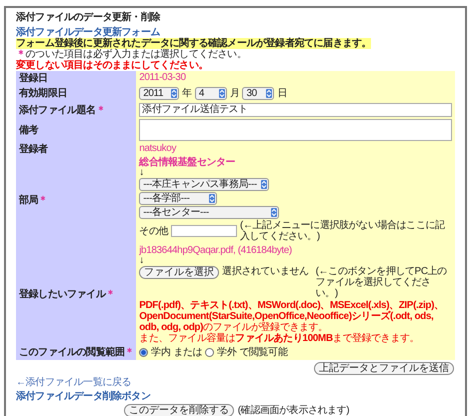  Describe the element at coordinates (258, 93) in the screenshot. I see `day-select: 30` at that location.